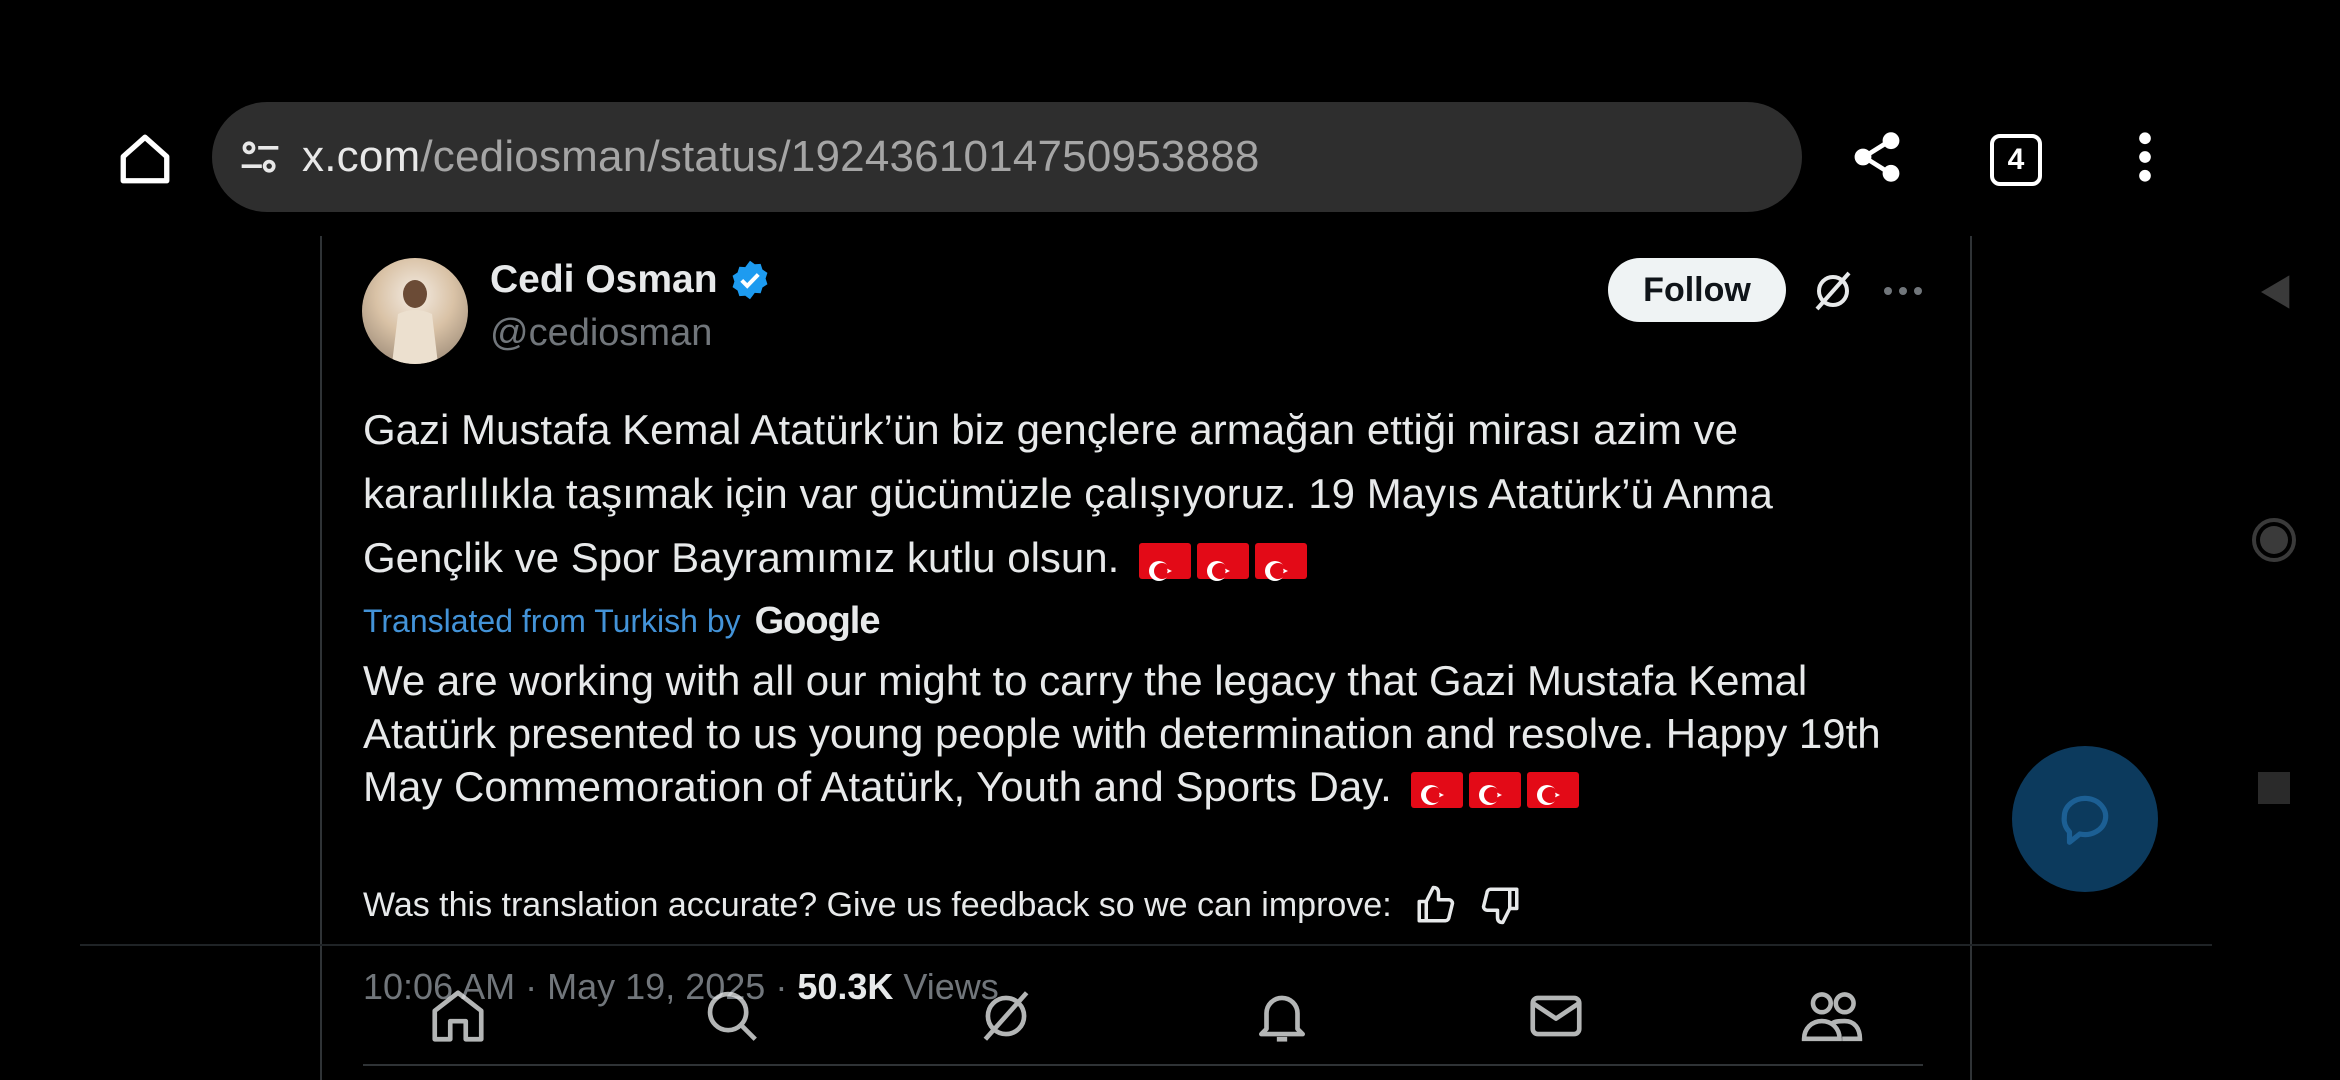 This screenshot has width=2340, height=1080. What do you see at coordinates (749, 280) in the screenshot?
I see `verified-badge-icon` at bounding box center [749, 280].